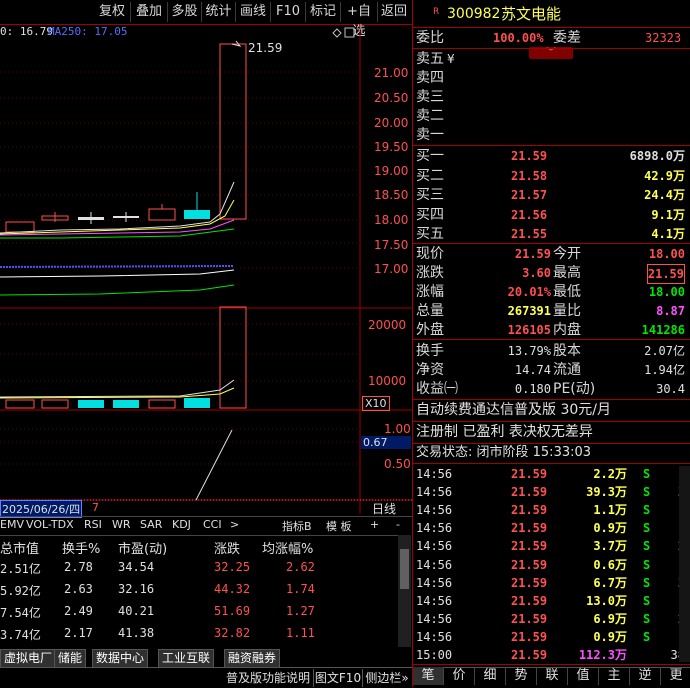 This screenshot has width=690, height=688. I want to click on fundamentals-value: 30.4, so click(670, 389).